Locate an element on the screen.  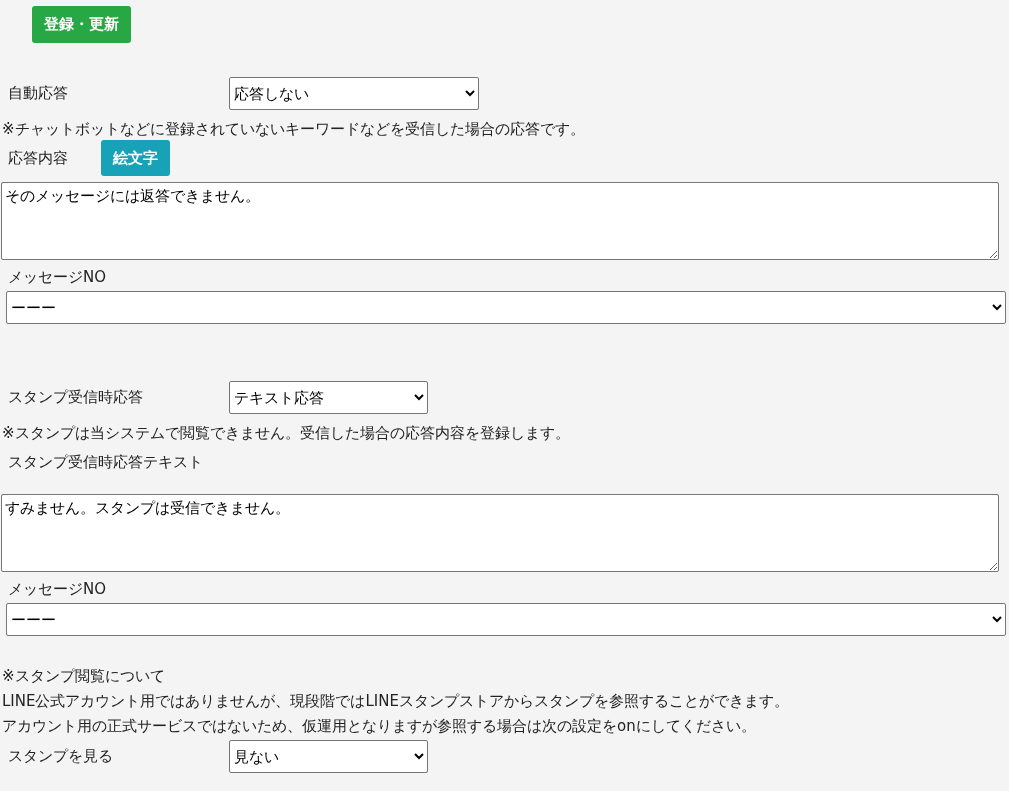
note-text: ※スタンプは当システムで閲覧できません。受信した場合の応答内容を登録します。 is located at coordinates (286, 433).